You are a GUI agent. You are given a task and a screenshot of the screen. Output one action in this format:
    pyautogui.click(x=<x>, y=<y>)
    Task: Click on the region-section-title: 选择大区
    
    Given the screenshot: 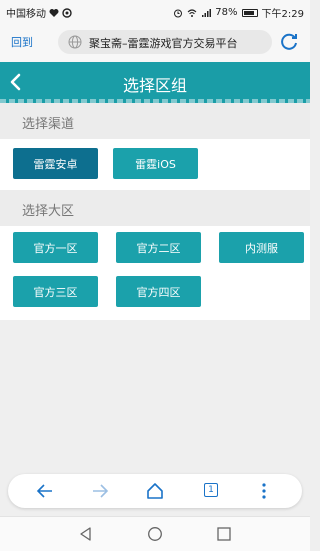 What is the action you would take?
    pyautogui.click(x=48, y=211)
    